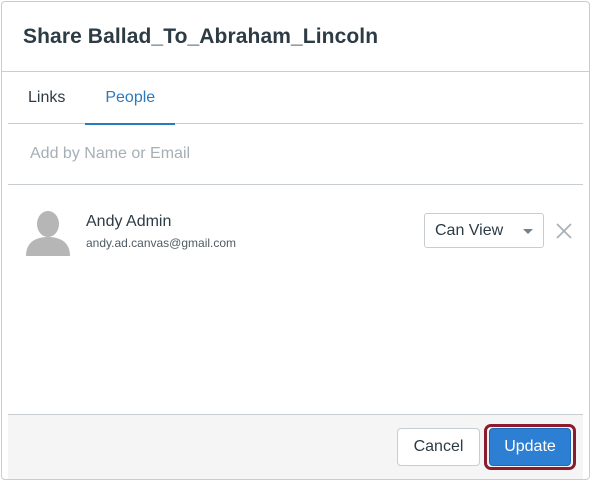  I want to click on dialog-header: Share Ballad_To_Abraham_Lincoln, so click(295, 37).